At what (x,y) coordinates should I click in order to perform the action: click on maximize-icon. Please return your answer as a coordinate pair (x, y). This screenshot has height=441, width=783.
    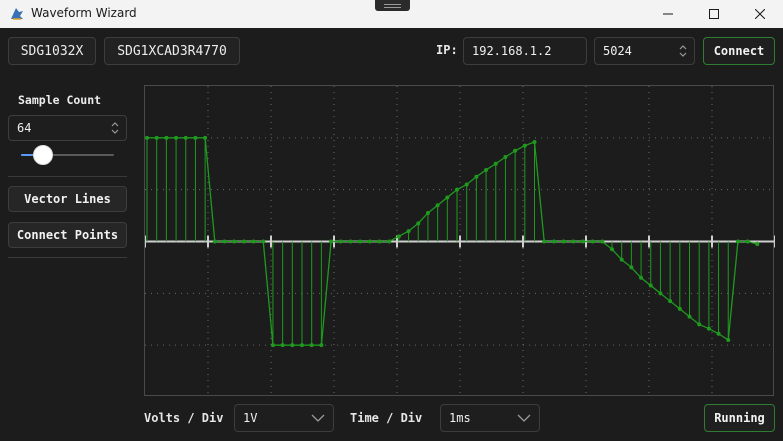
    Looking at the image, I should click on (714, 14).